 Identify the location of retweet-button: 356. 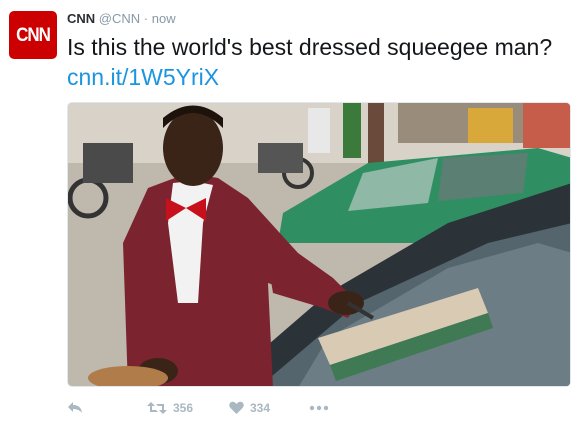
(188, 408).